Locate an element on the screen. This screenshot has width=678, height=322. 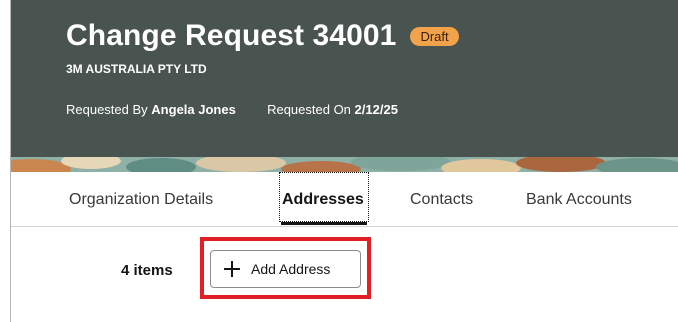
add-address-label: Add Address is located at coordinates (291, 269).